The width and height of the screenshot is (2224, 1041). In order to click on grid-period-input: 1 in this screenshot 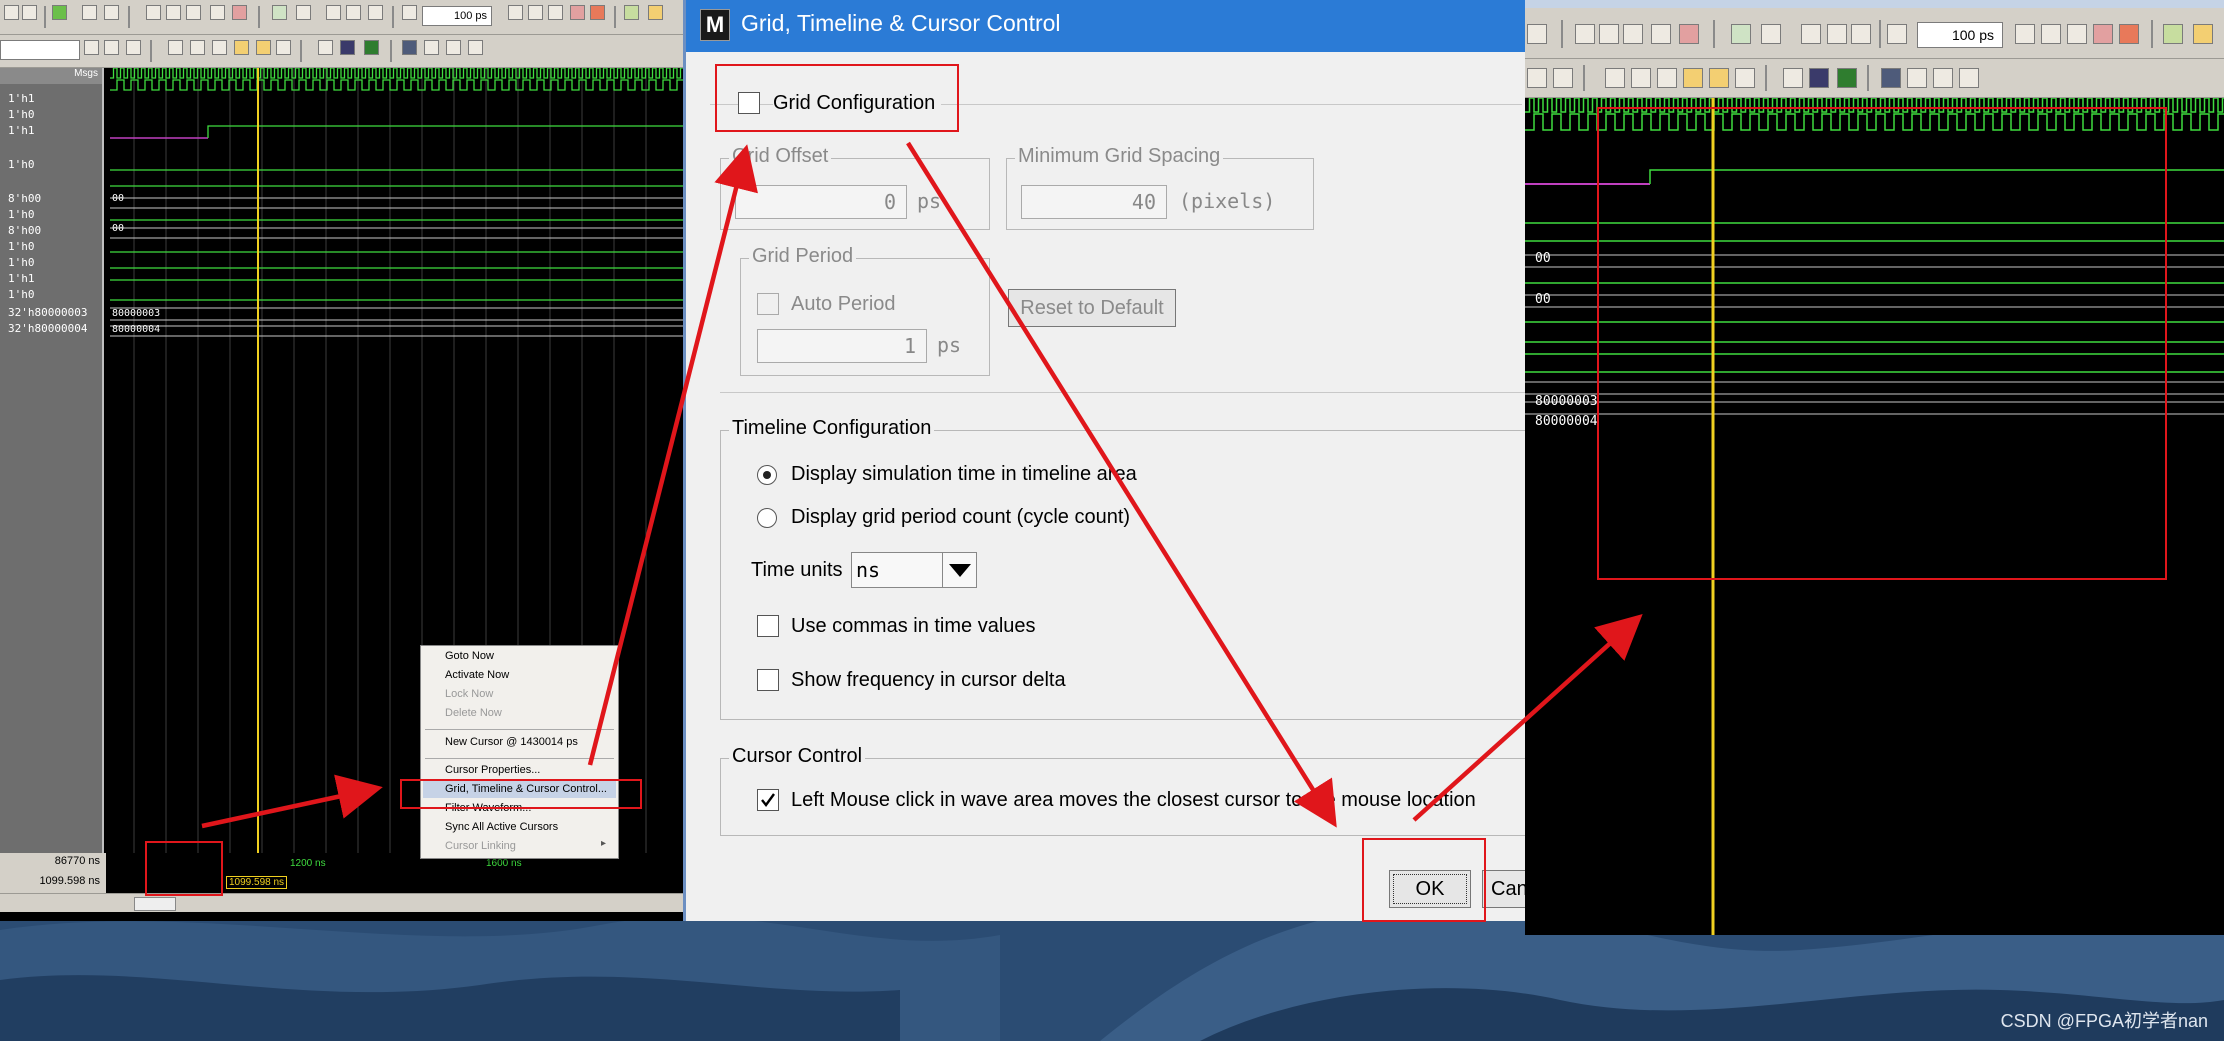, I will do `click(842, 346)`.